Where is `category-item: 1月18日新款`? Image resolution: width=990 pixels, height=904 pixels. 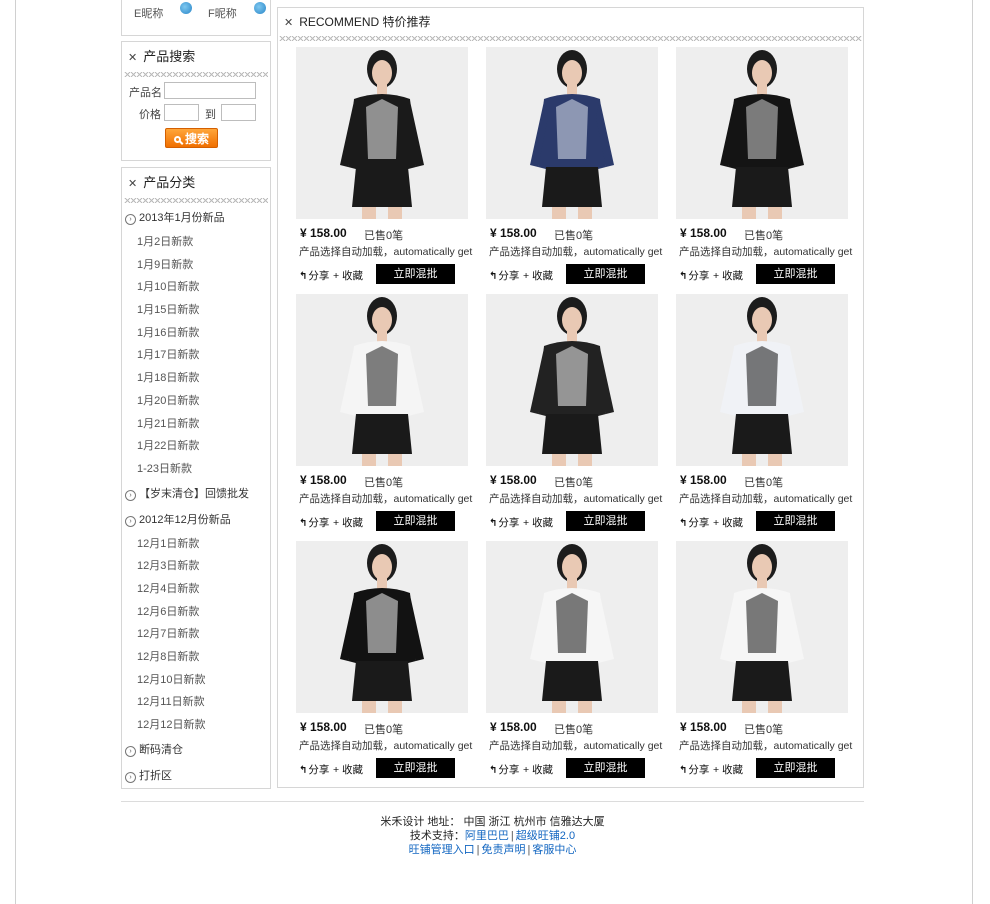
category-item: 1月18日新款 is located at coordinates (196, 378).